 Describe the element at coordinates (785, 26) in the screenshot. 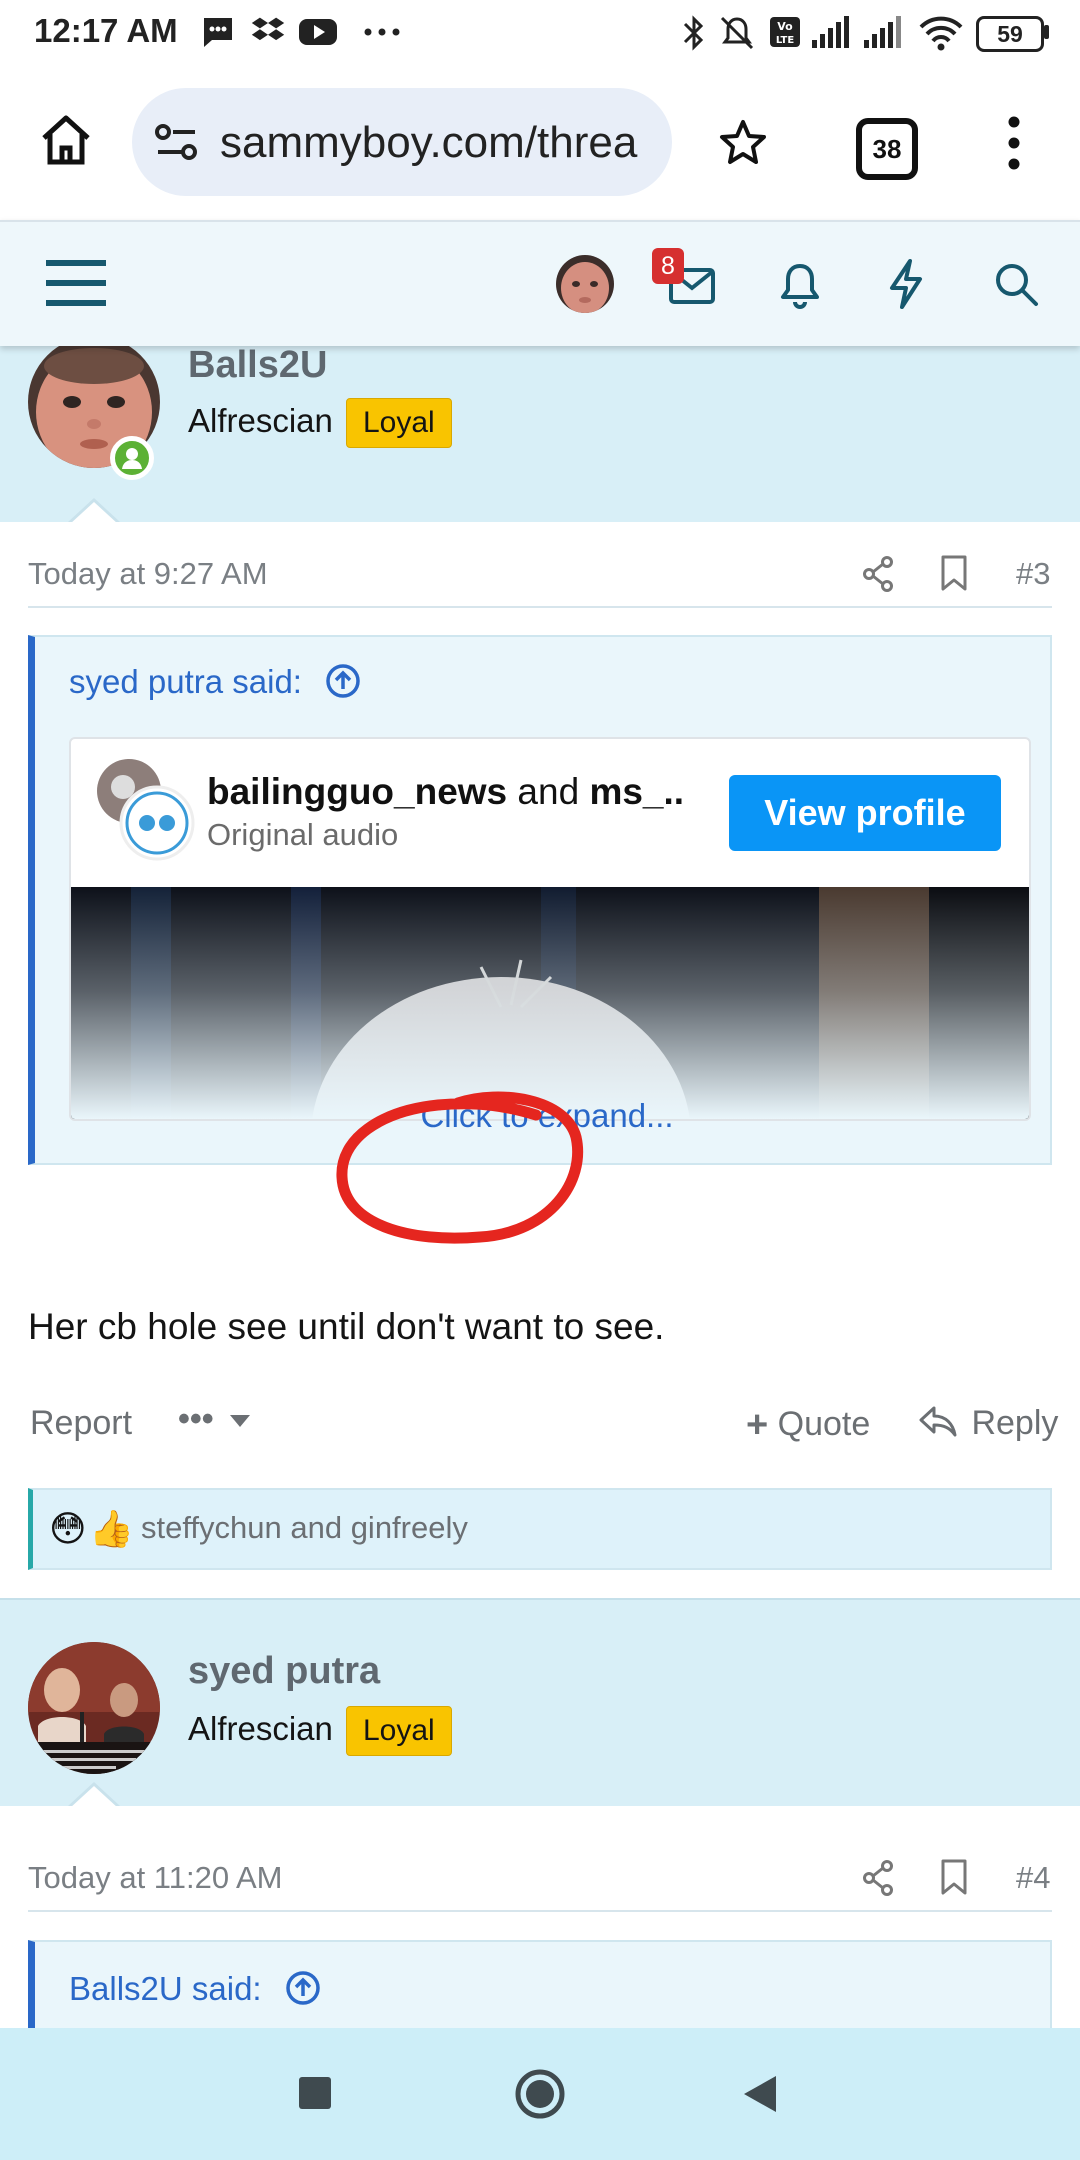

I see `svg-text: Vo` at that location.